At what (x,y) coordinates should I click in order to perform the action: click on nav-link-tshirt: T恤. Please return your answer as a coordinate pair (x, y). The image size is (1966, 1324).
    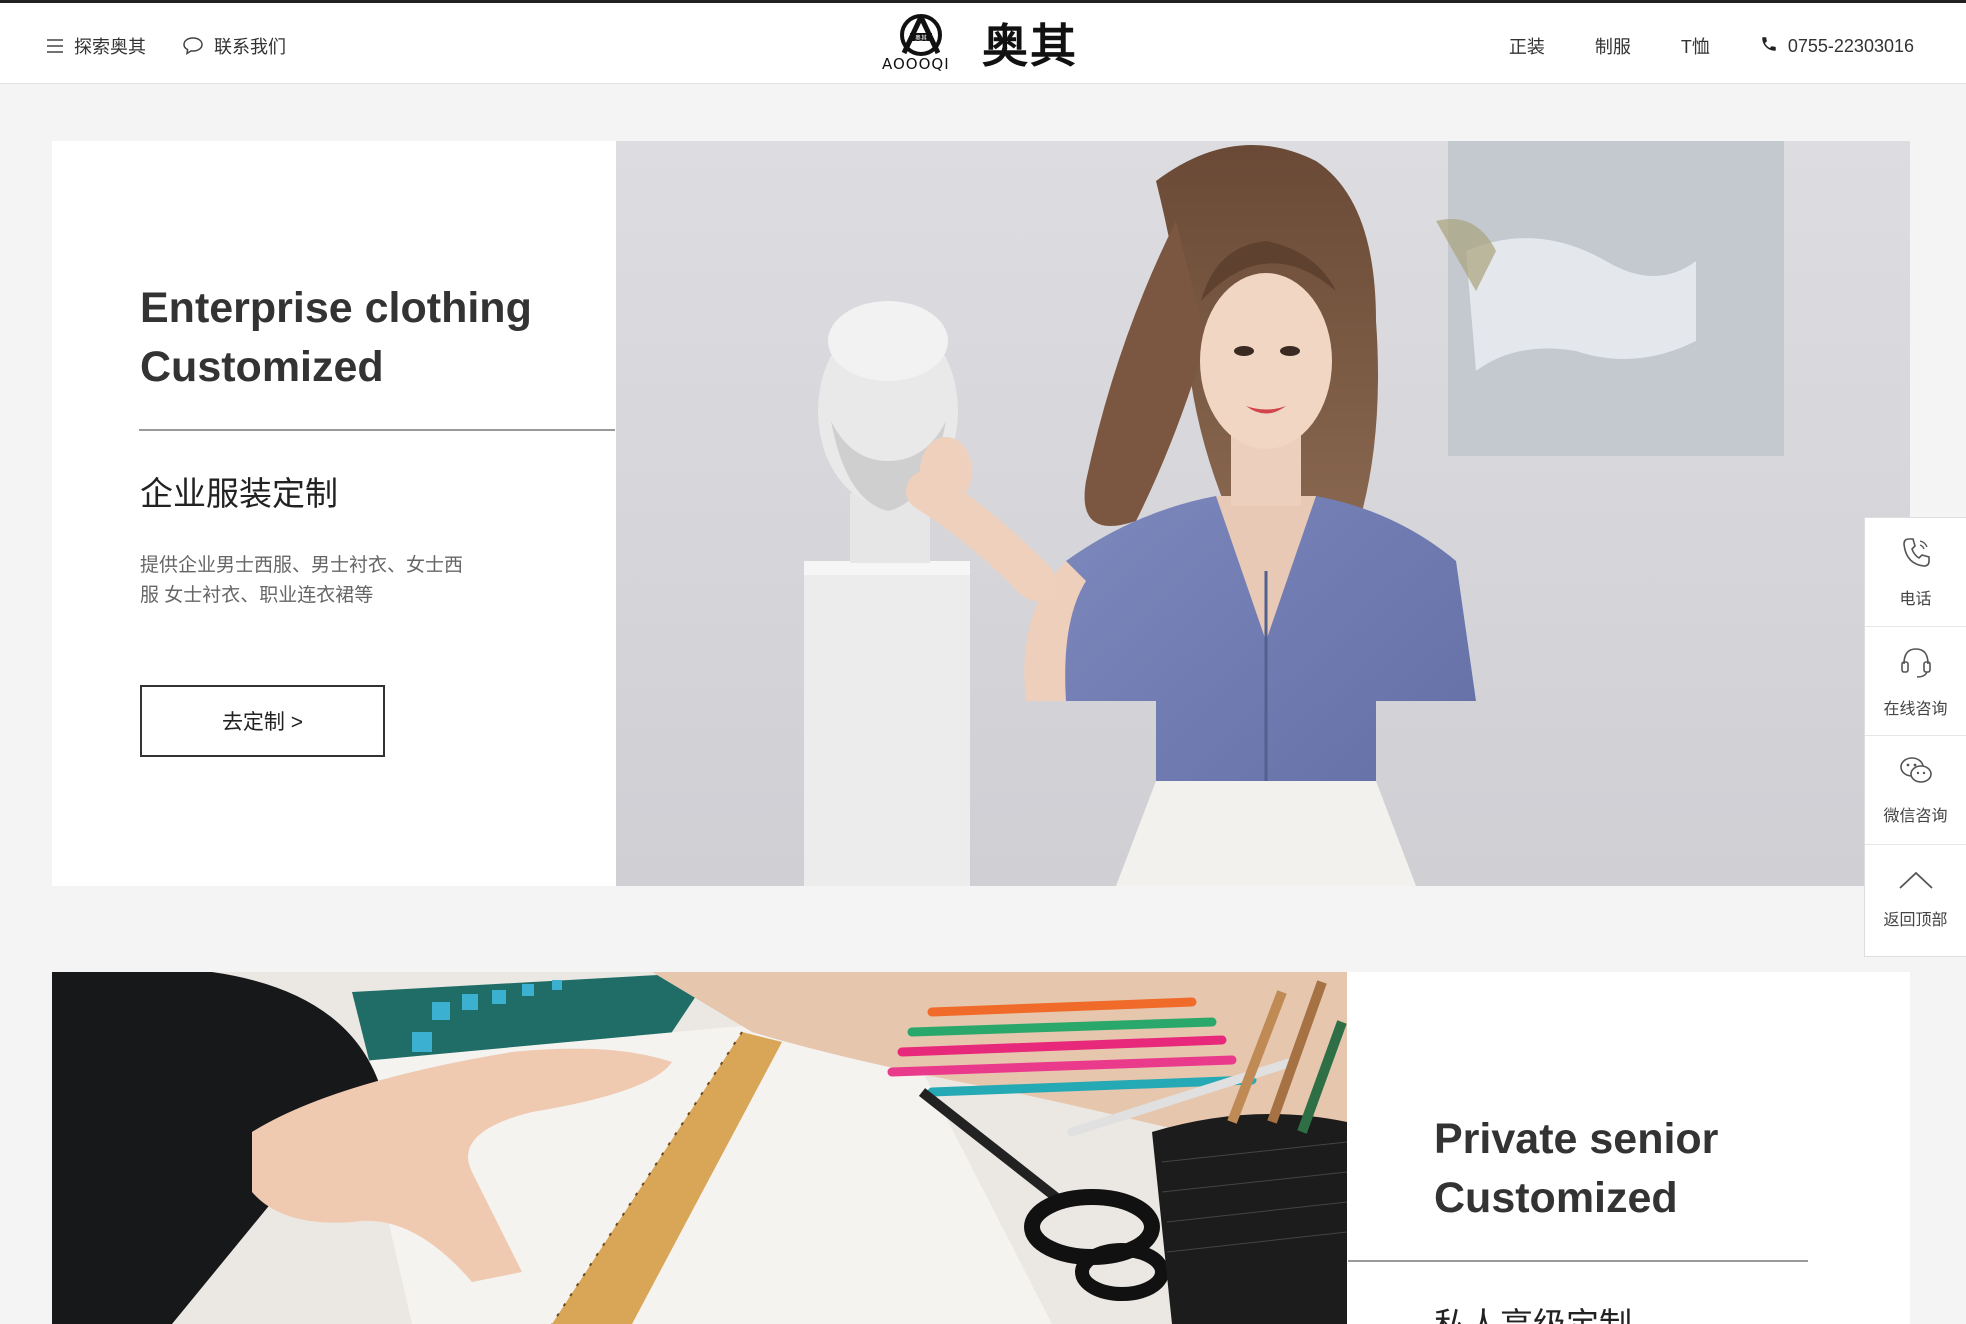
    Looking at the image, I should click on (1695, 46).